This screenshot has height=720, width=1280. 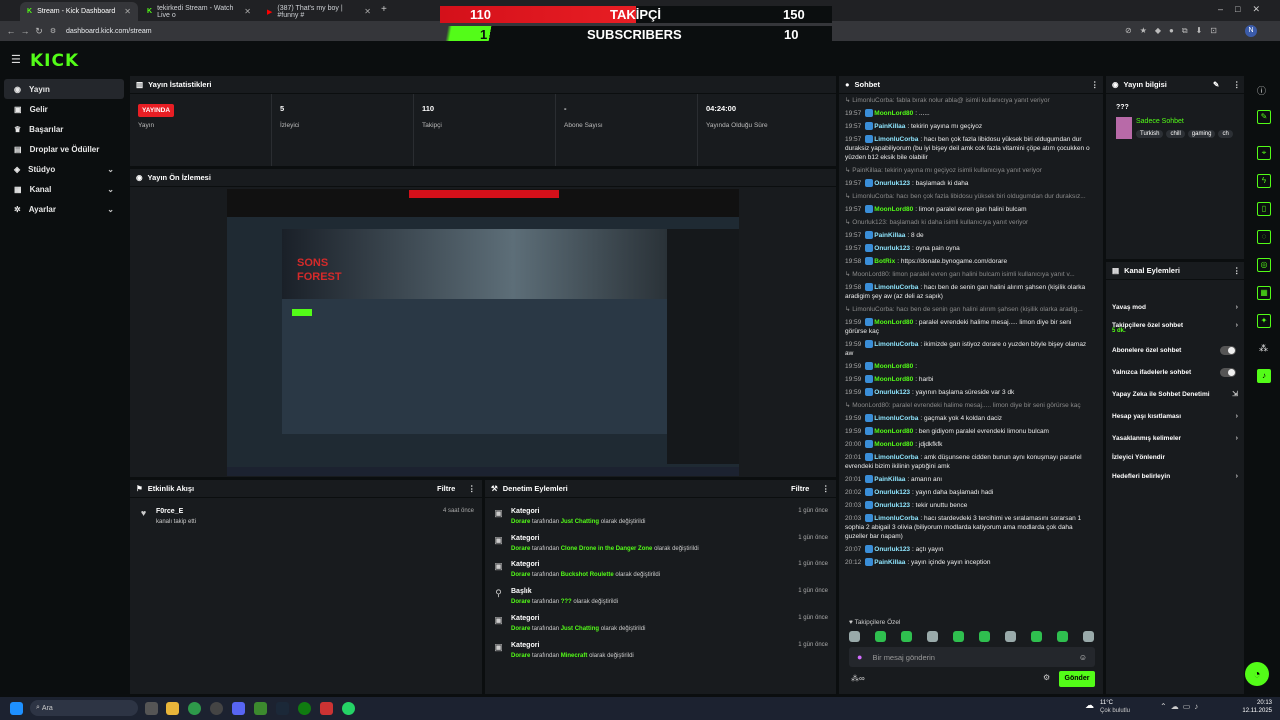 I want to click on system-tray-icons: ⌃☁▭♪, so click(x=1181, y=706).